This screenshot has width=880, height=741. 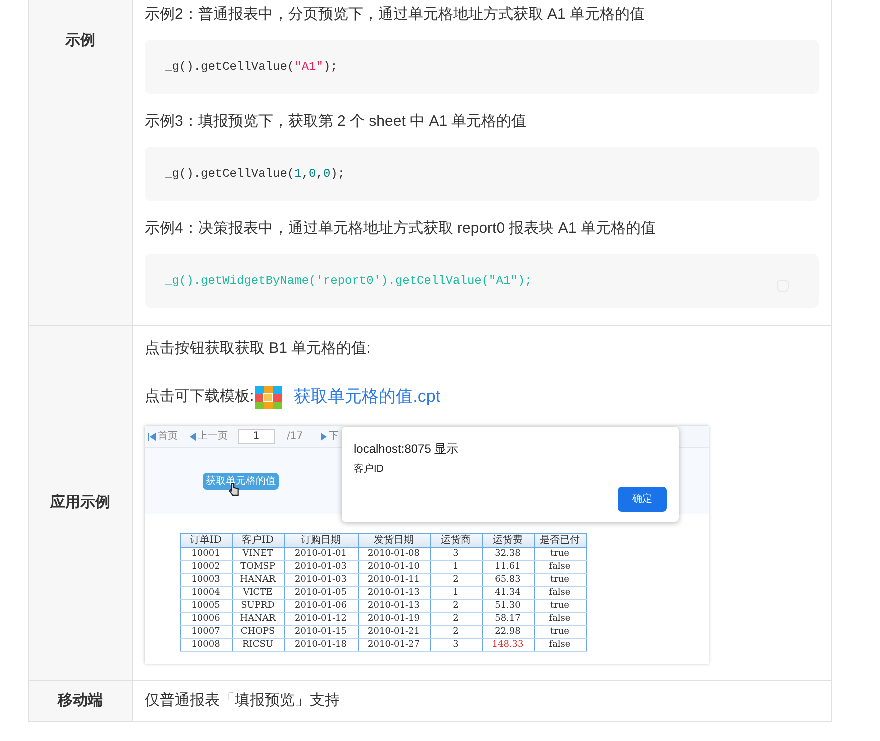 I want to click on code-line: _g().getWidgetByName('report0').getCellValue("A1");, so click(x=348, y=281).